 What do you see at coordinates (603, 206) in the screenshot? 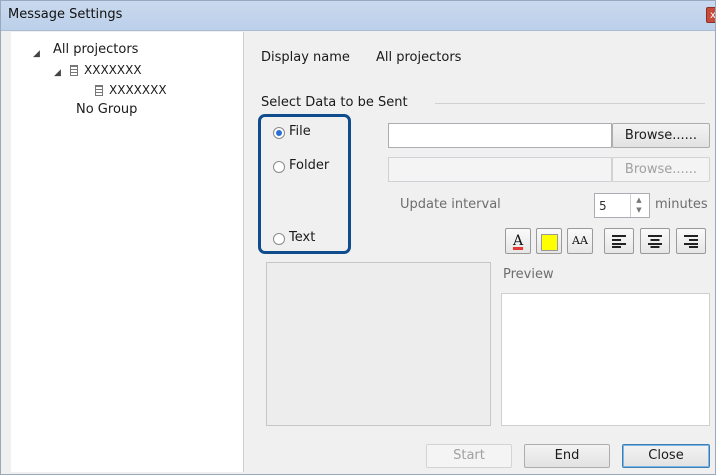
I see `update-interval-value: 5` at bounding box center [603, 206].